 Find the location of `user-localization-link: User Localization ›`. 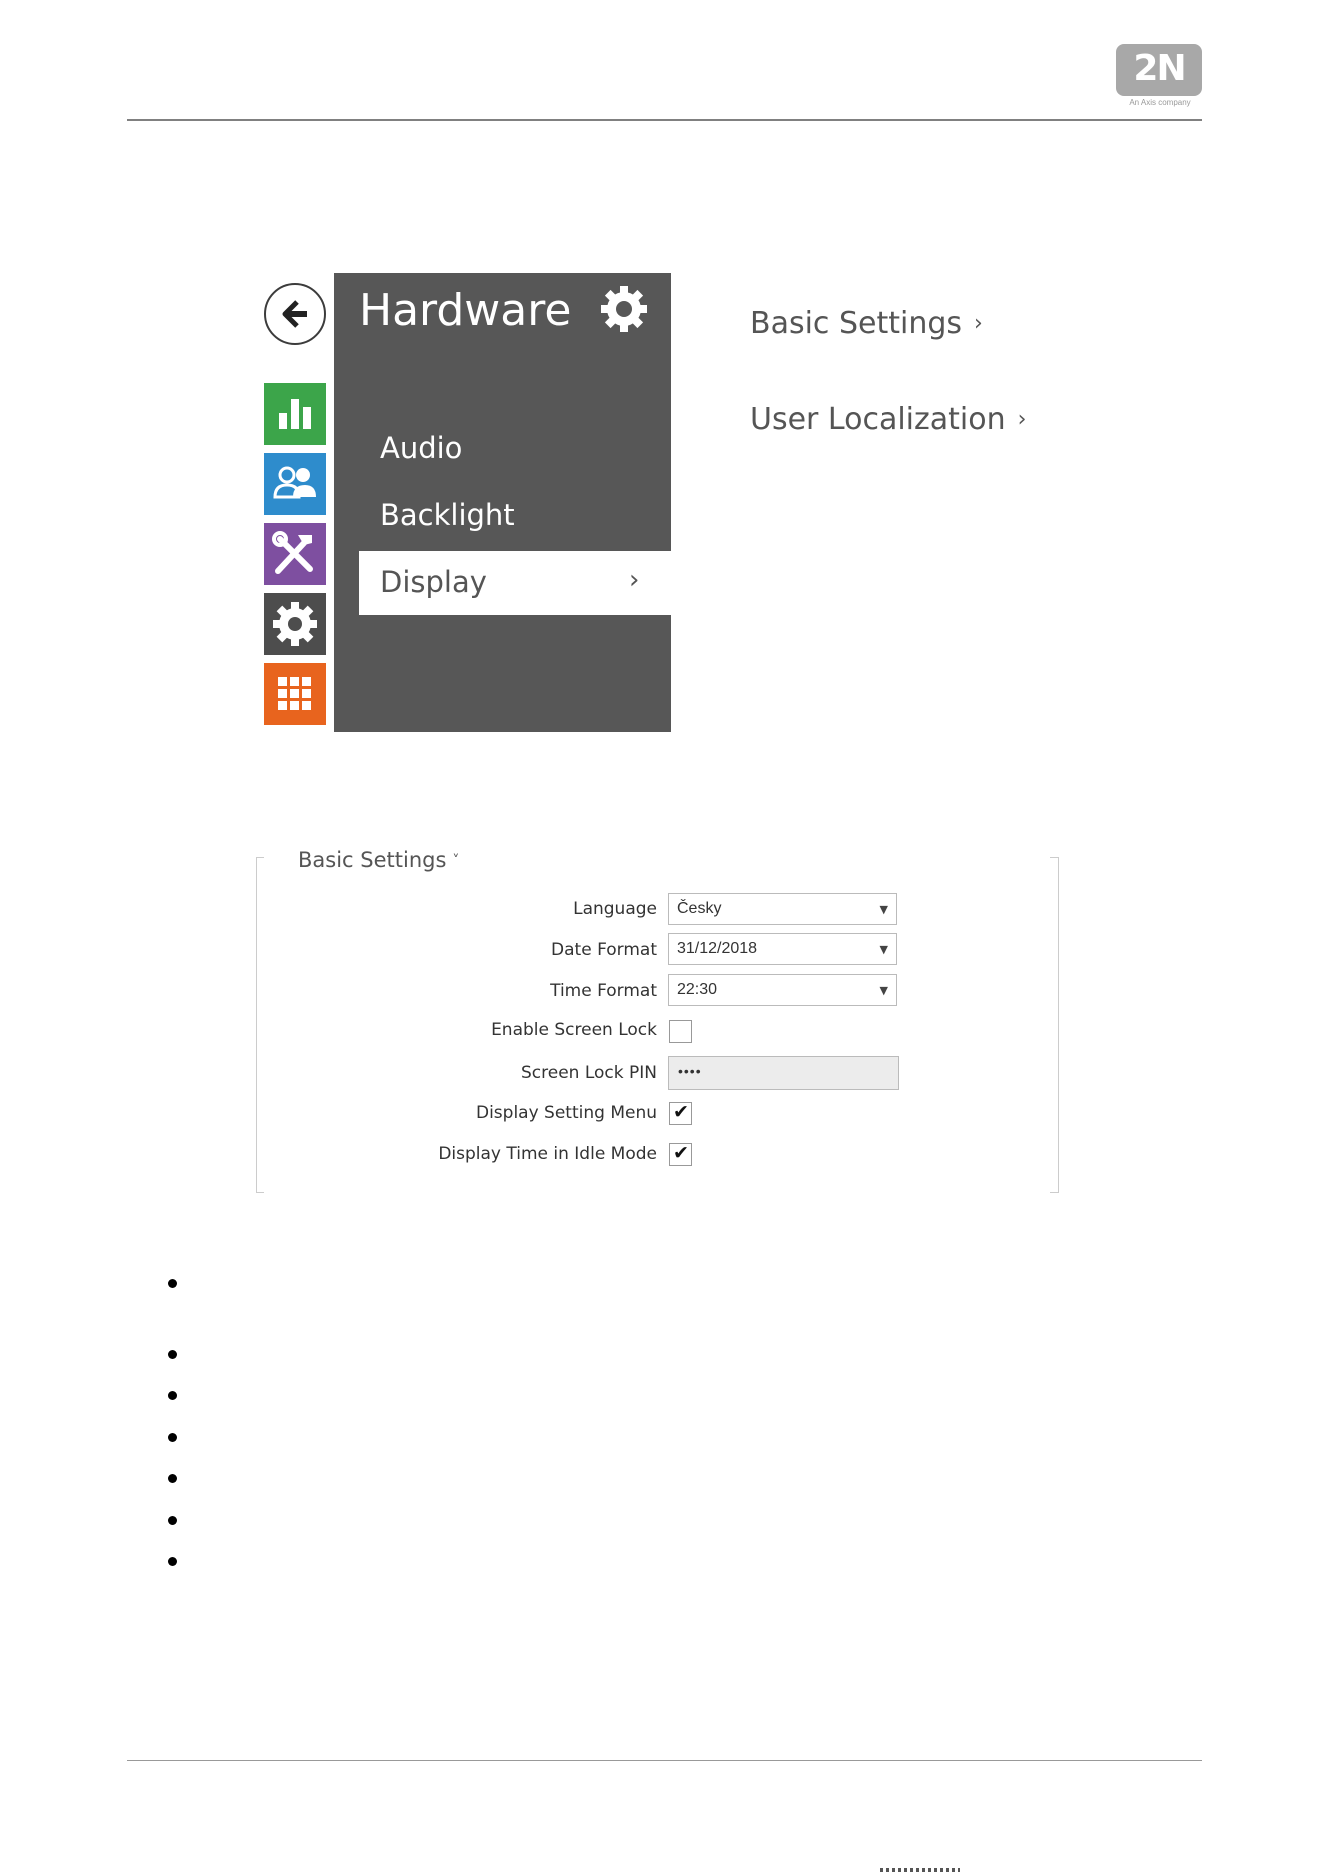

user-localization-link: User Localization › is located at coordinates (888, 419).